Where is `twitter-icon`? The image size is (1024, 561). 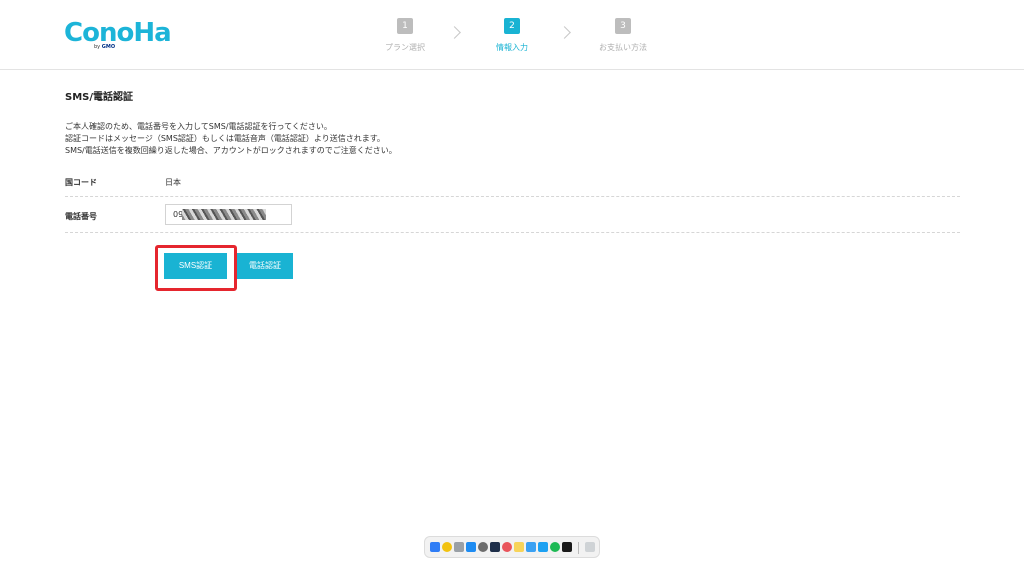
twitter-icon is located at coordinates (543, 547).